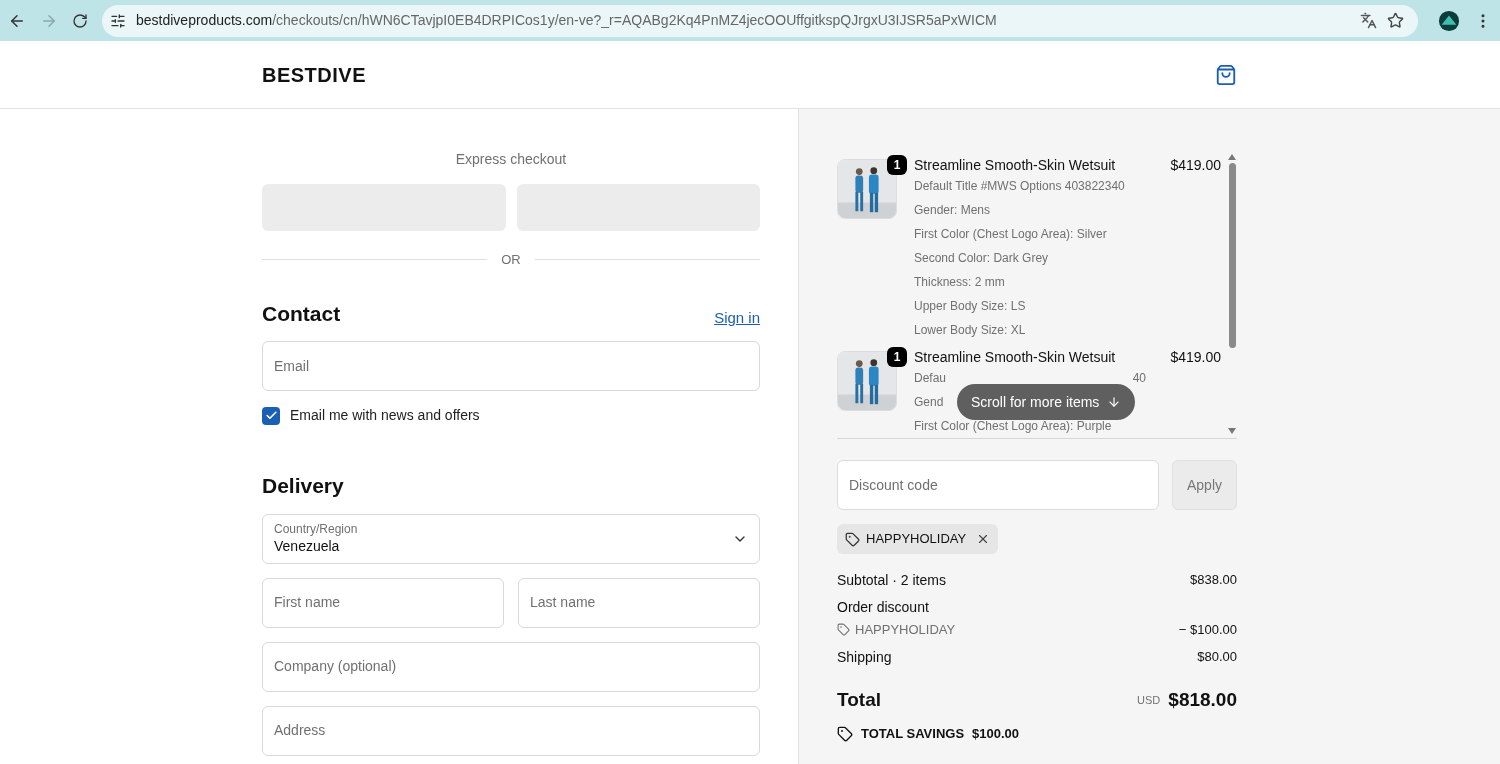 This screenshot has height=764, width=1500. What do you see at coordinates (314, 74) in the screenshot?
I see `store-logo: BESTDIVE` at bounding box center [314, 74].